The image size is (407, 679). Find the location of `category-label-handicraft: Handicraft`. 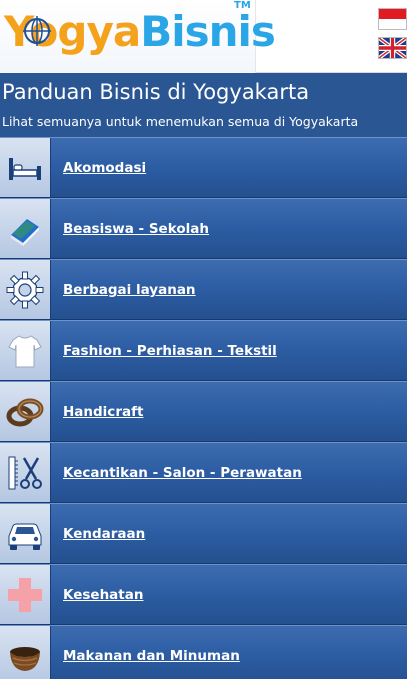

category-label-handicraft: Handicraft is located at coordinates (103, 412).